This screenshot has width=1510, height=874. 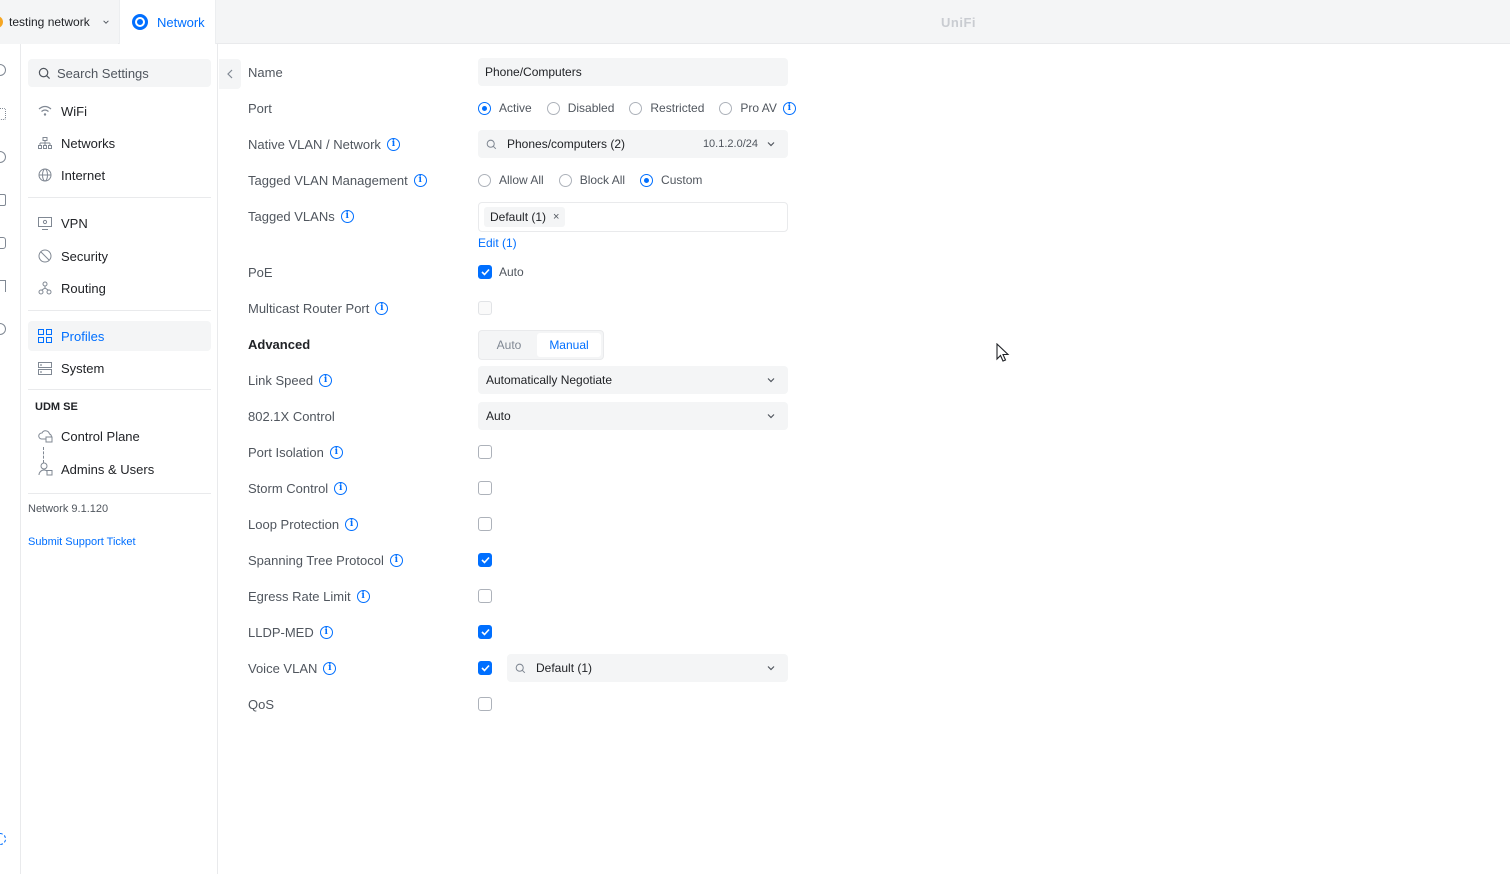 I want to click on collapse-sidebar-button, so click(x=230, y=74).